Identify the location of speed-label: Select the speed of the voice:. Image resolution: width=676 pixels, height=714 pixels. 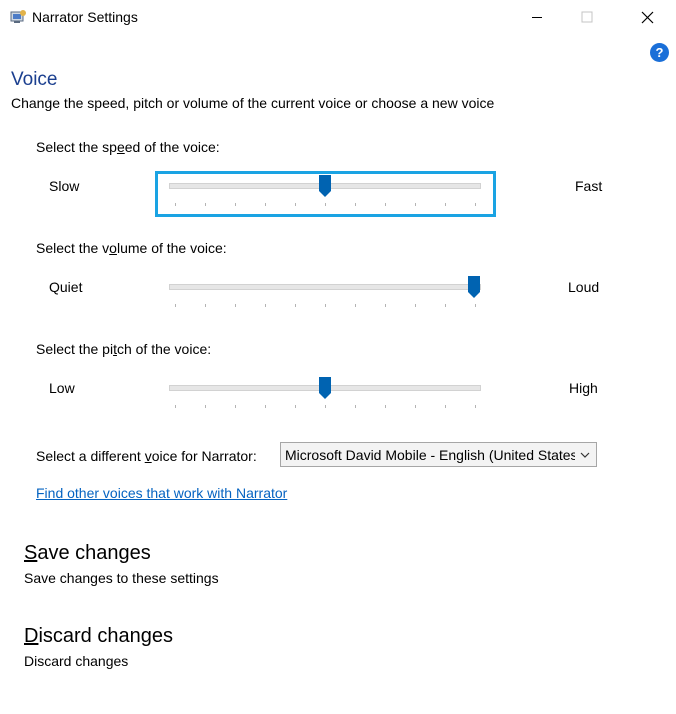
(128, 147).